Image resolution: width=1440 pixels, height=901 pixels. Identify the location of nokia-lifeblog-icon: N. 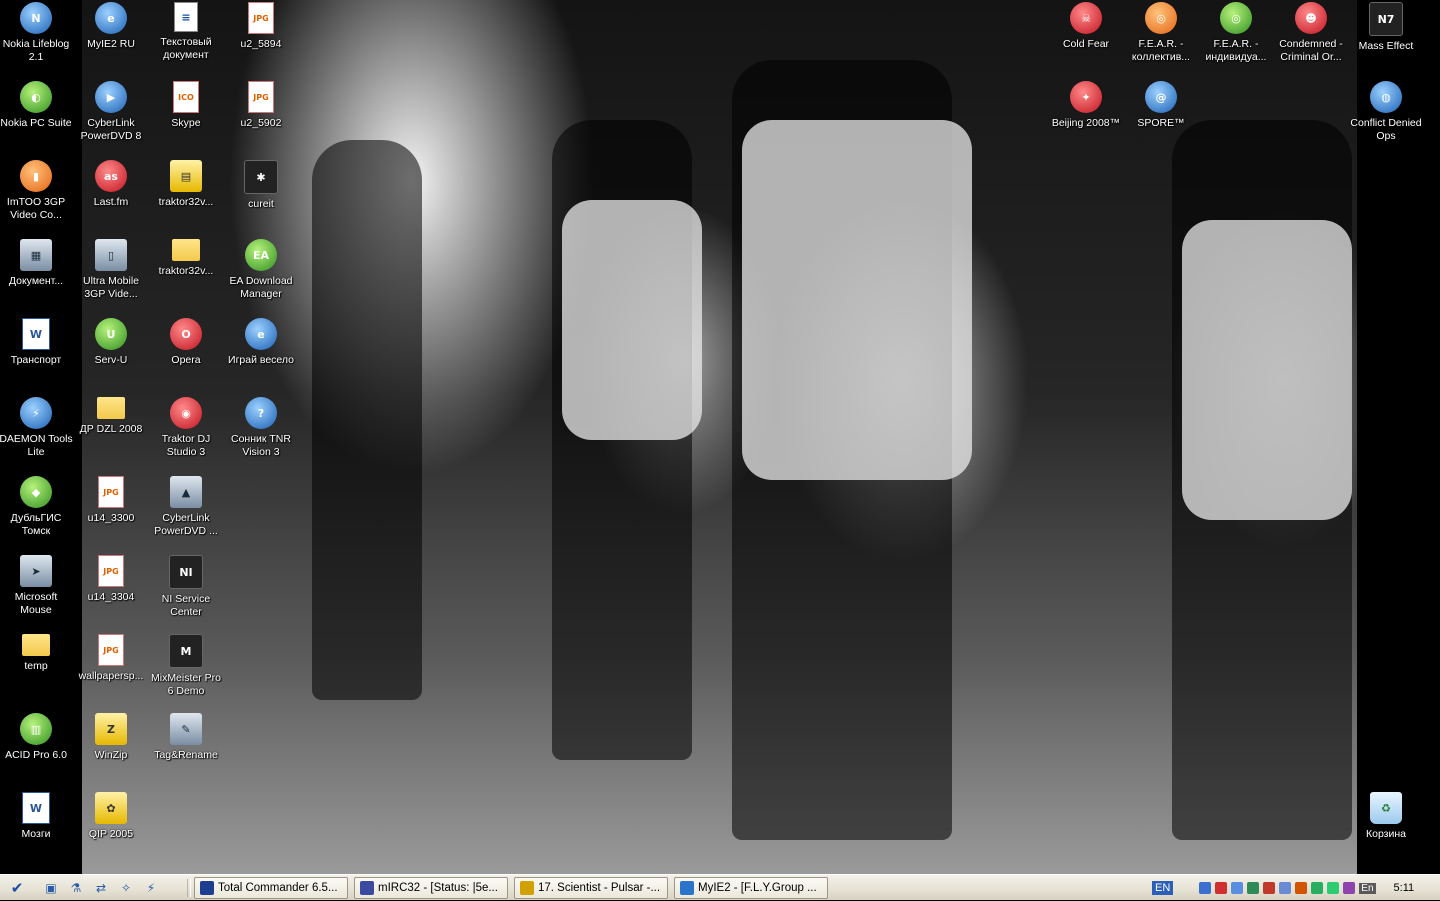
(36, 18).